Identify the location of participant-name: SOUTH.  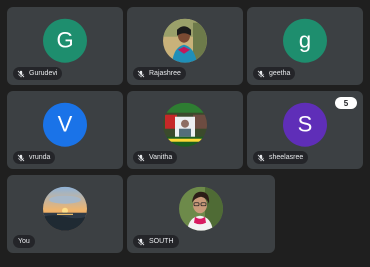
(161, 241).